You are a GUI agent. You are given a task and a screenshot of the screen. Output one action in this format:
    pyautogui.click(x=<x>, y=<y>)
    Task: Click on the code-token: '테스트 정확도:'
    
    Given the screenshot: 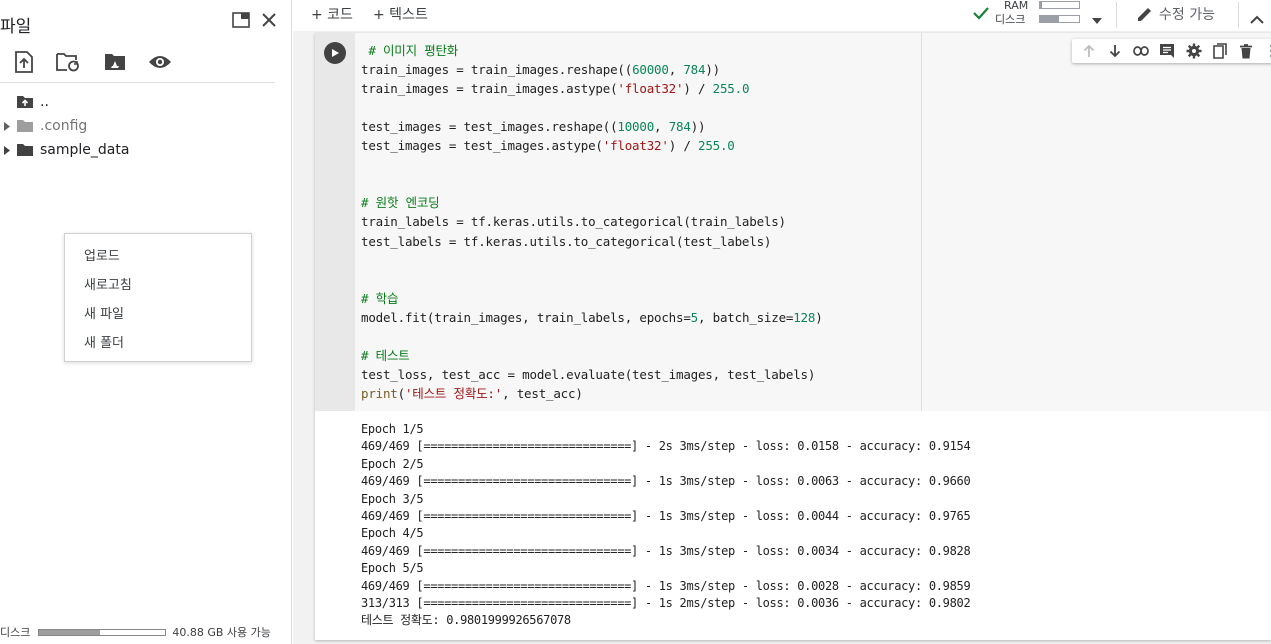 What is the action you would take?
    pyautogui.click(x=453, y=393)
    